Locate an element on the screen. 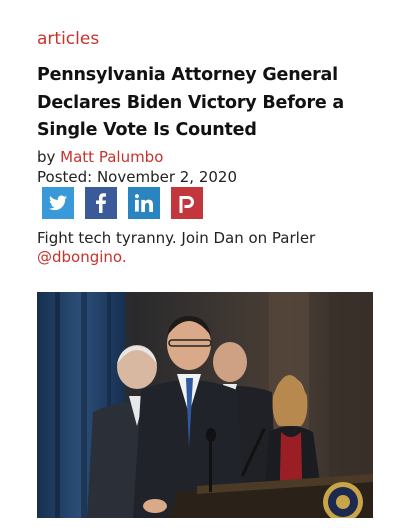  author-link: Matt Palumbo is located at coordinates (111, 157).